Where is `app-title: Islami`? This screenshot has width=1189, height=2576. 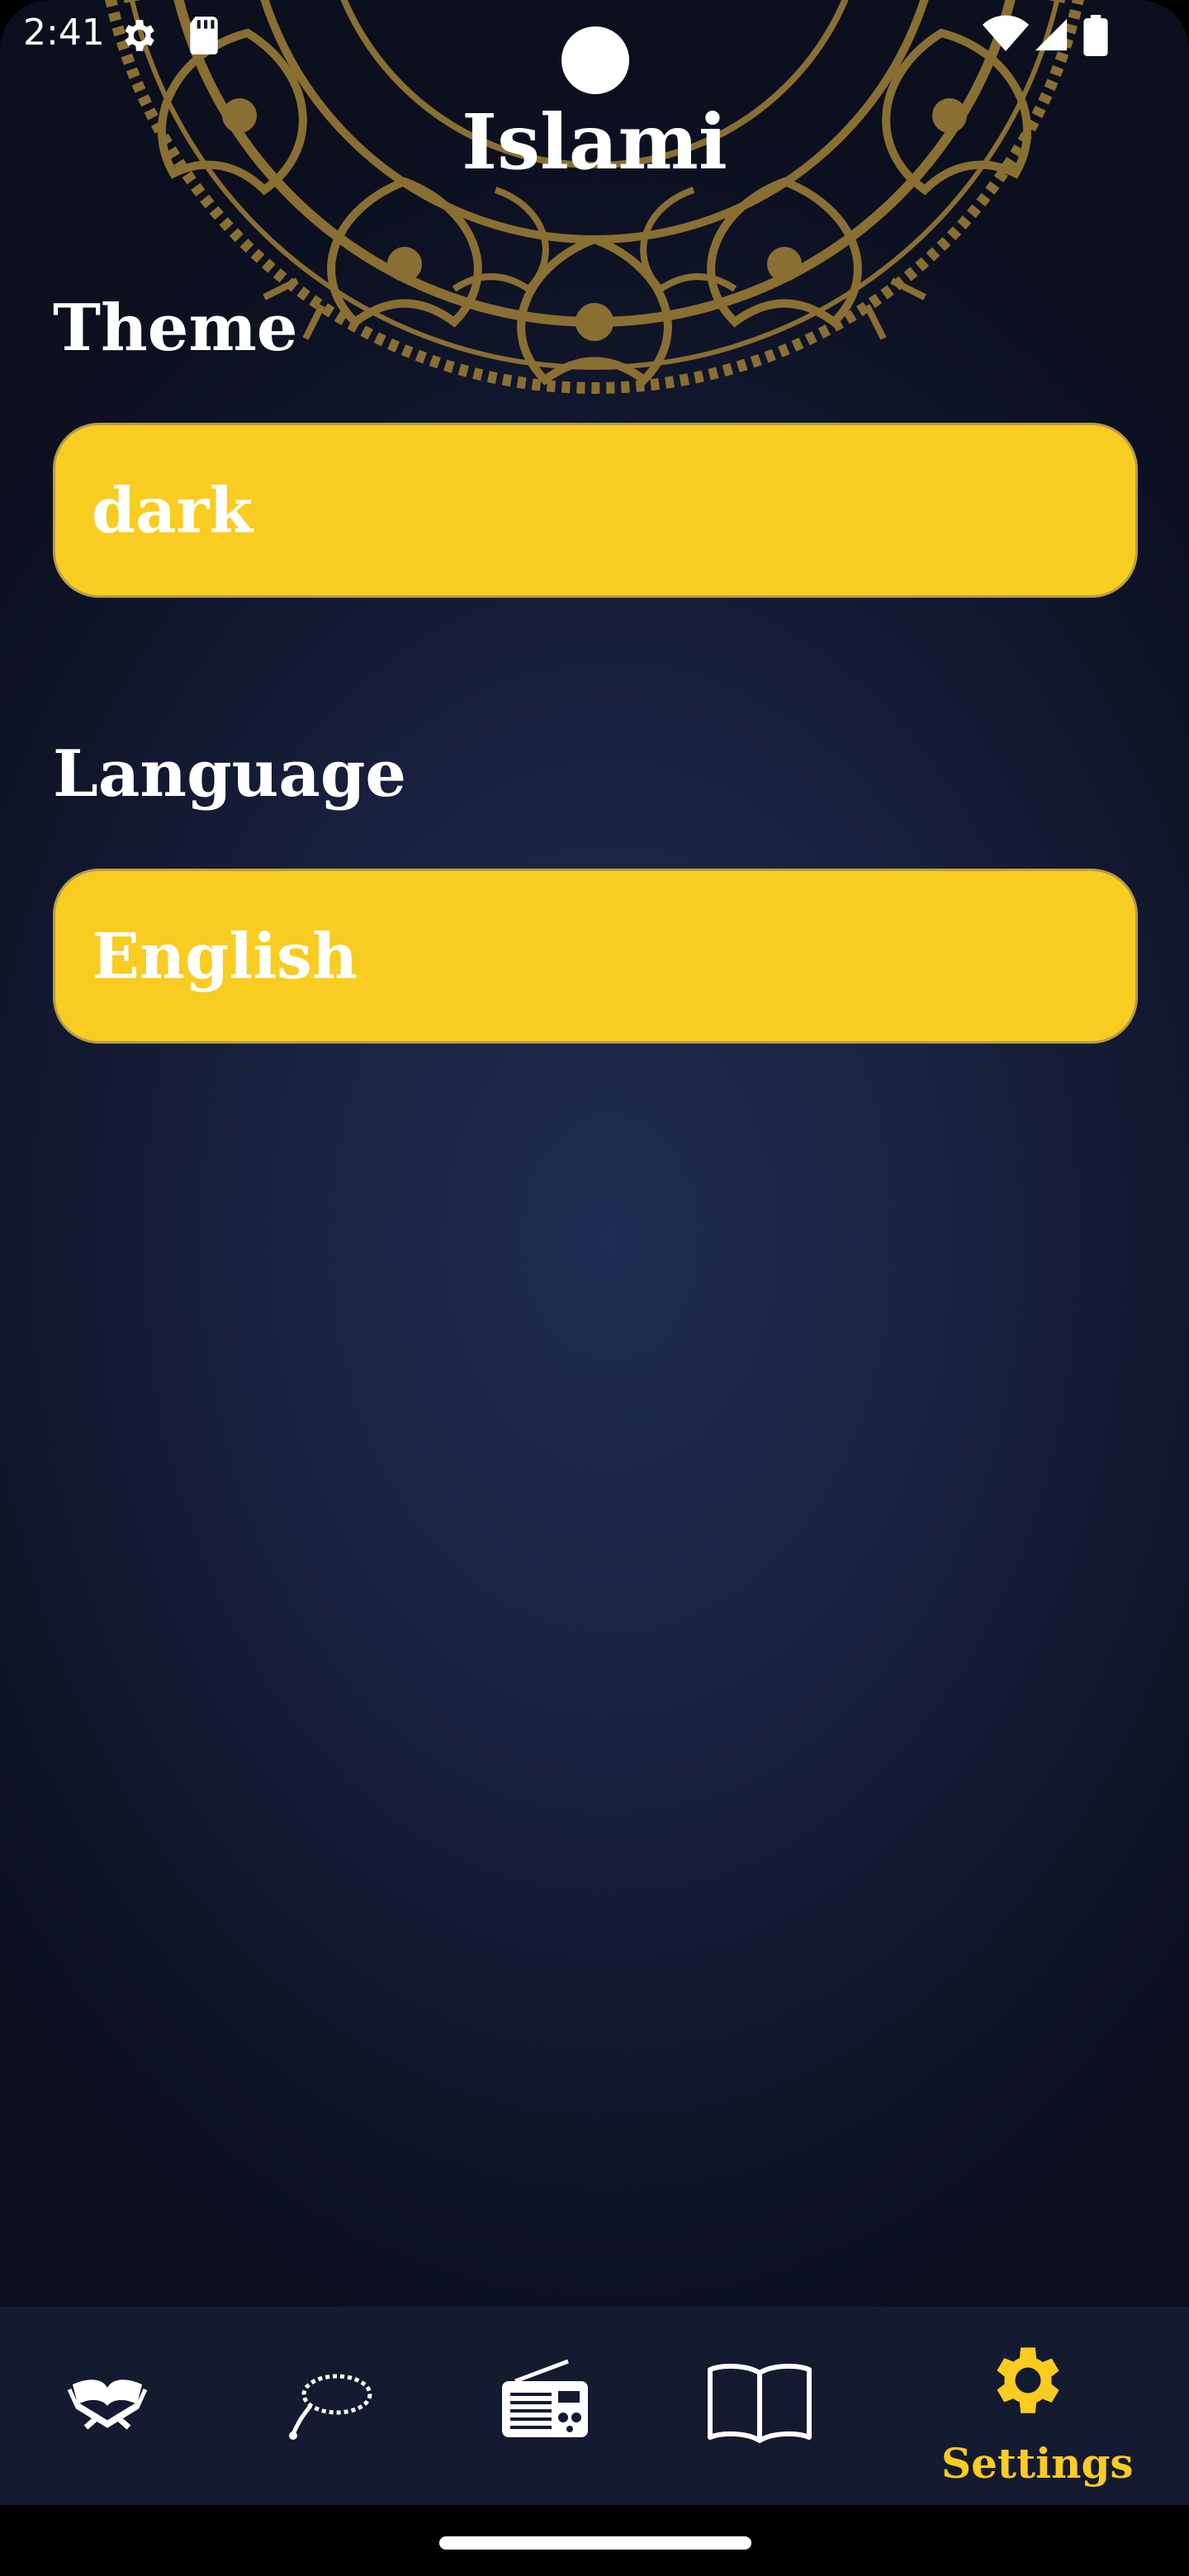 app-title: Islami is located at coordinates (594, 142).